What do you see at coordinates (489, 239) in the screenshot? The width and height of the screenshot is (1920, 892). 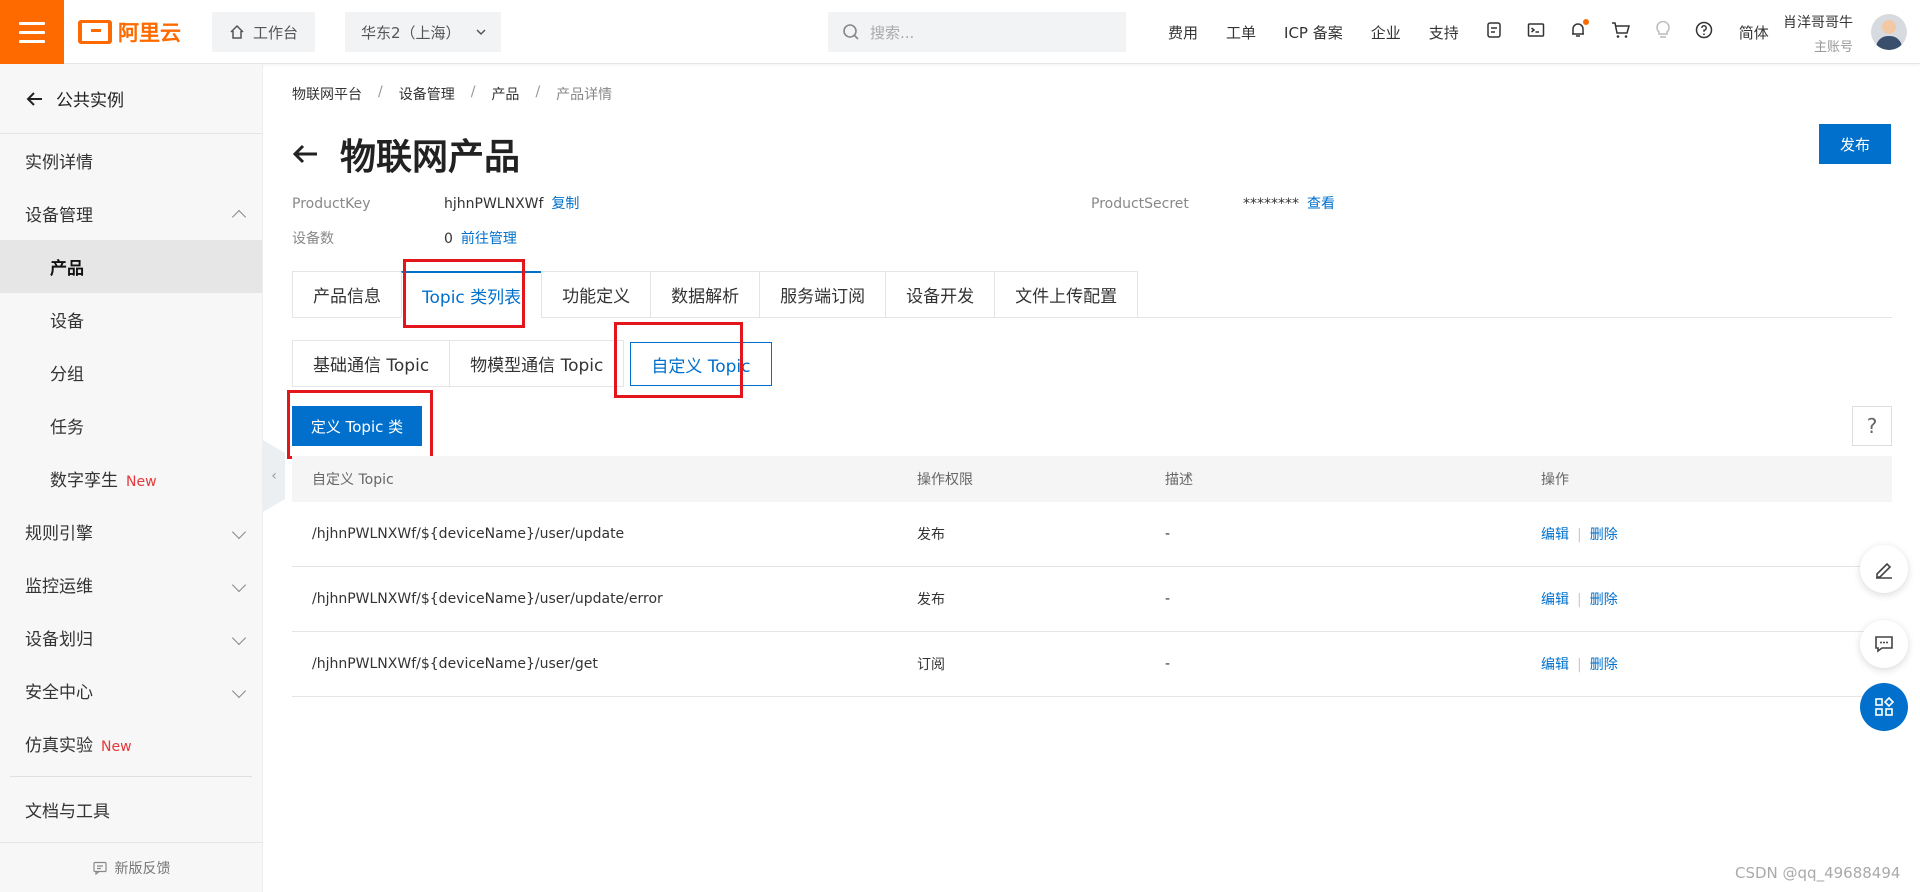 I see `manage-link: 前往管理` at bounding box center [489, 239].